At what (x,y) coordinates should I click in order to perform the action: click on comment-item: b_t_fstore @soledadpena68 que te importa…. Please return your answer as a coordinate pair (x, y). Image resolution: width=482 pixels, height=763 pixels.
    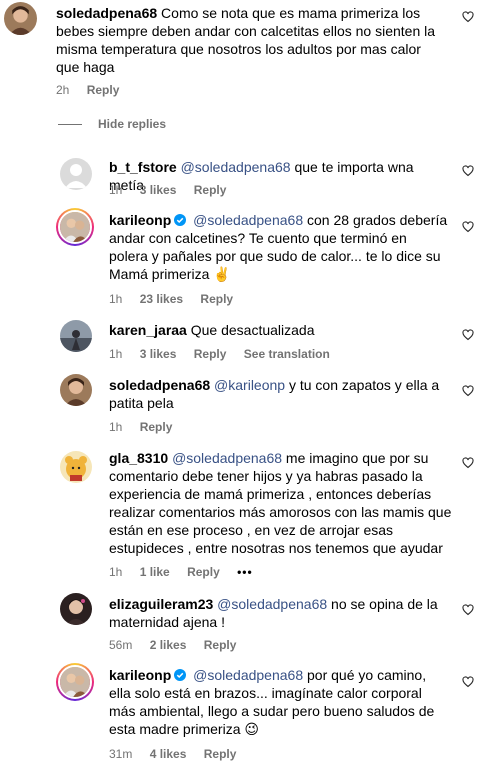
    Looking at the image, I should click on (241, 175).